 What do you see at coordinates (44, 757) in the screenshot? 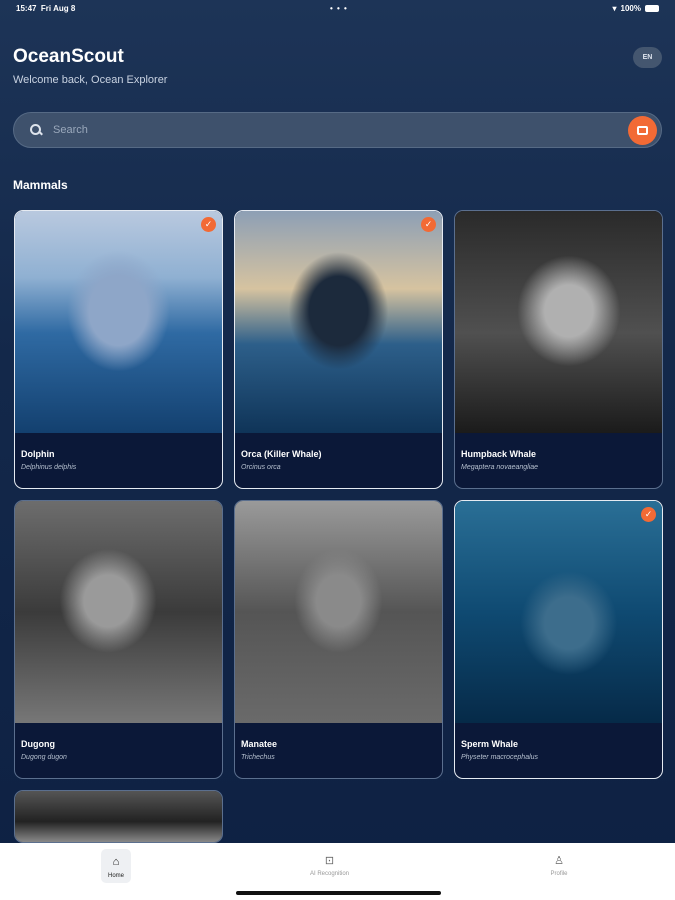
I see `scientific-name: Dugong dugon` at bounding box center [44, 757].